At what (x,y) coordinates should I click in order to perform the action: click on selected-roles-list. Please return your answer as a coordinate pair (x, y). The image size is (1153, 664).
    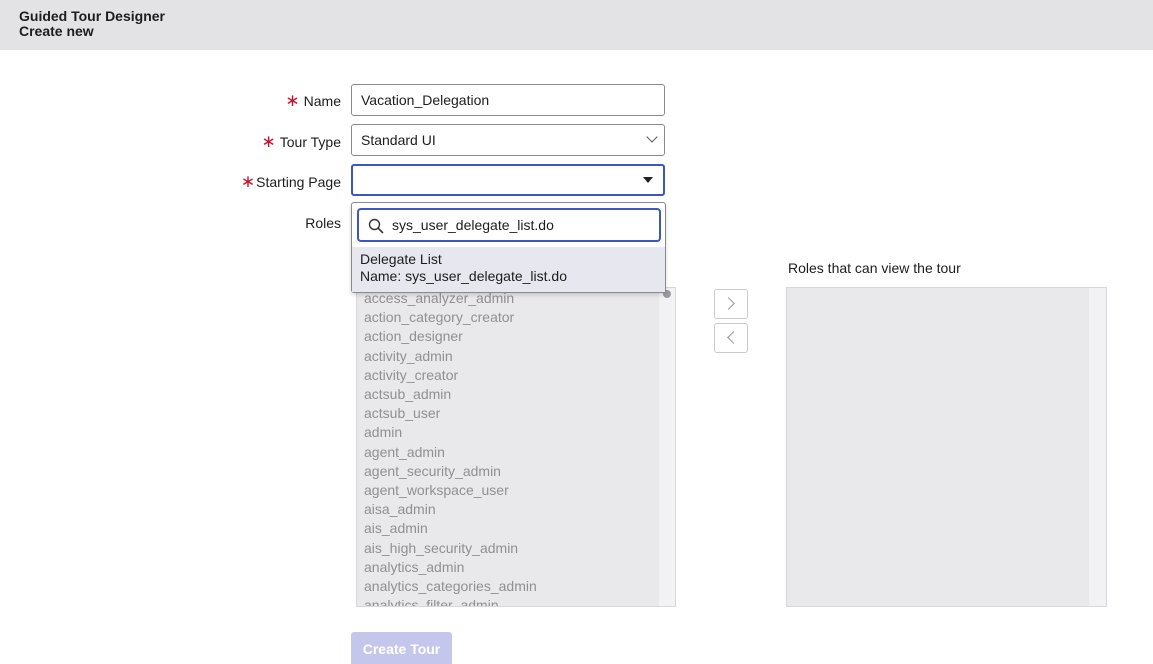
    Looking at the image, I should click on (946, 447).